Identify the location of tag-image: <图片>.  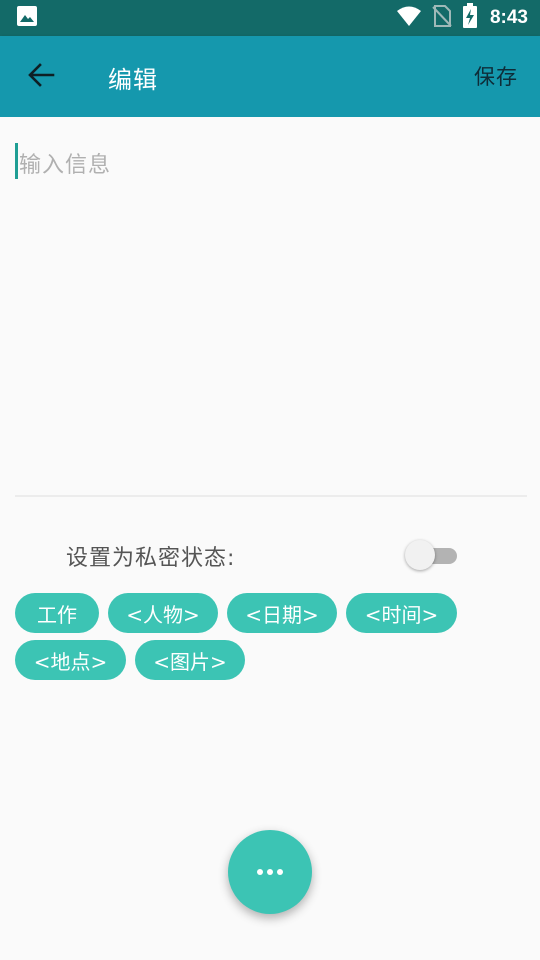
(190, 660).